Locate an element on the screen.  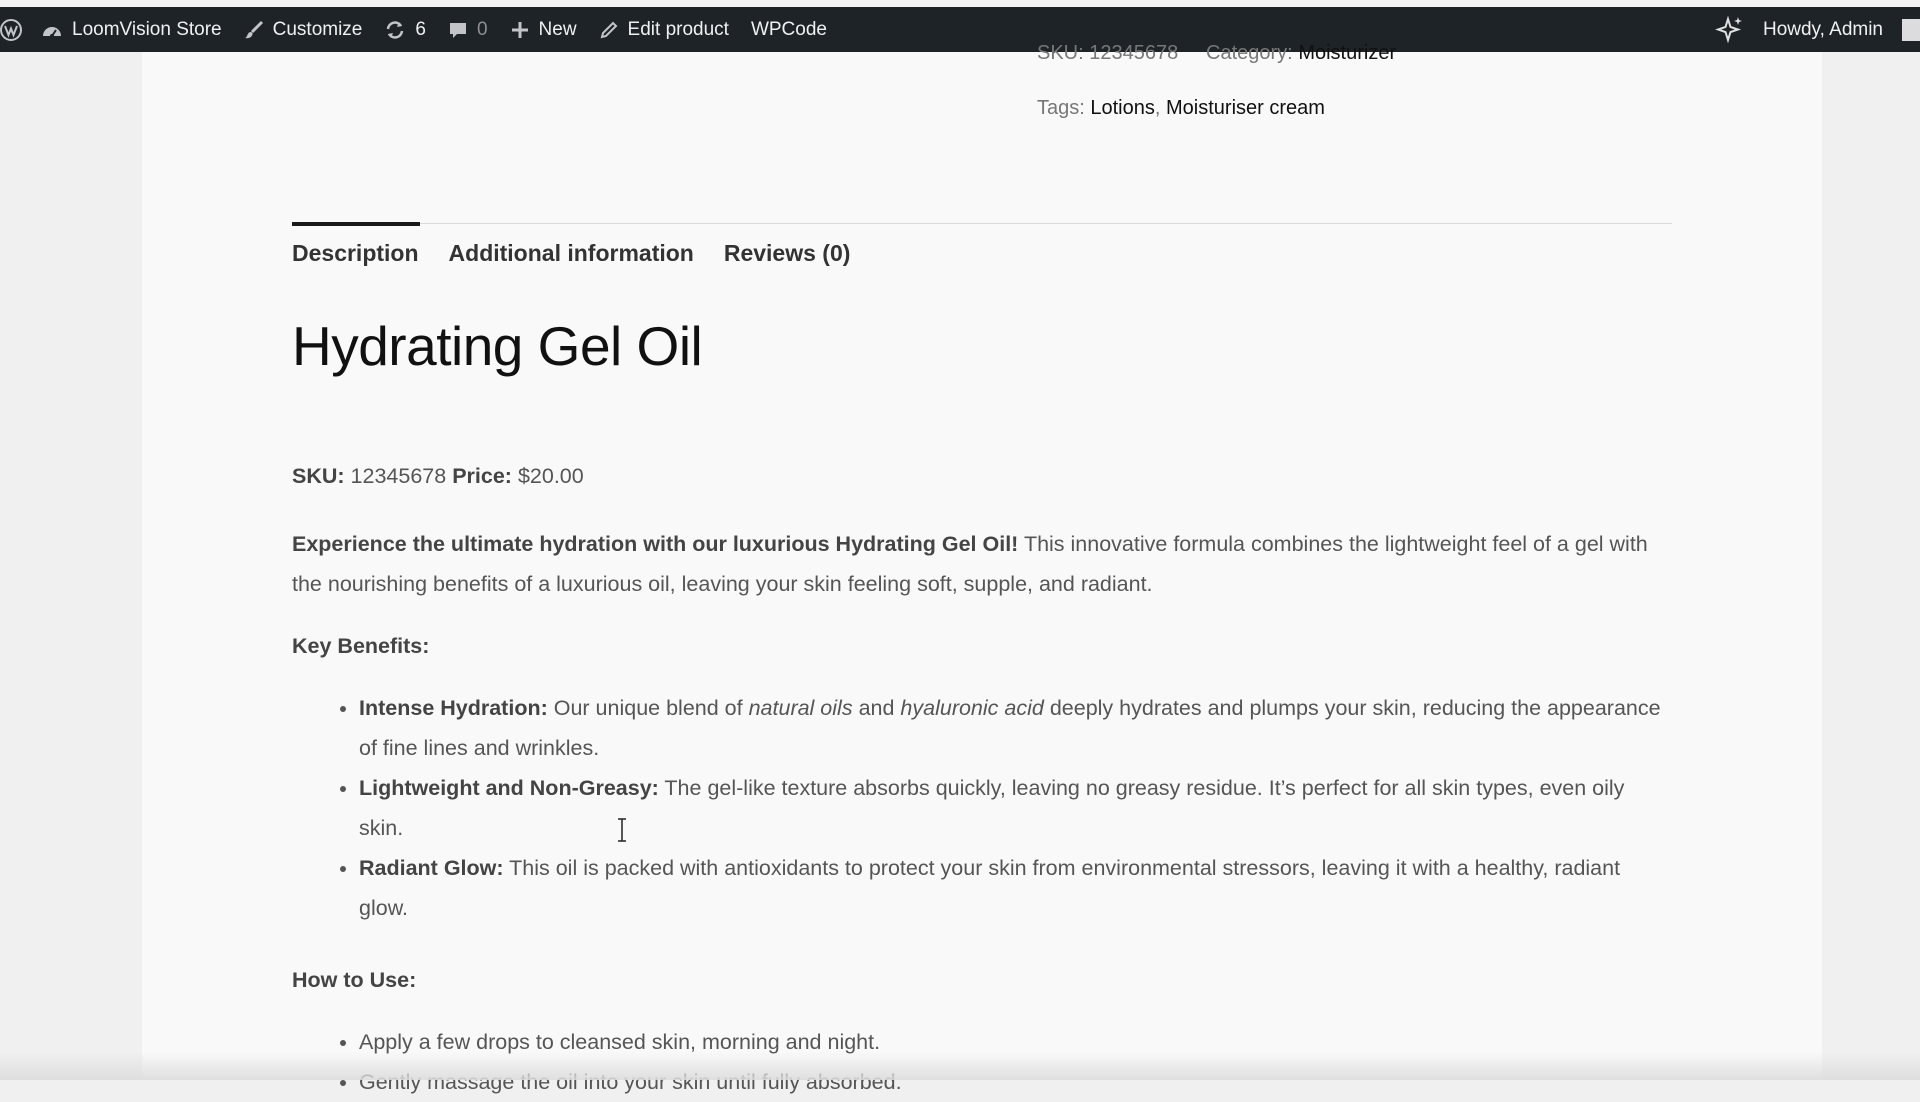
wordpress-icon is located at coordinates (11, 29).